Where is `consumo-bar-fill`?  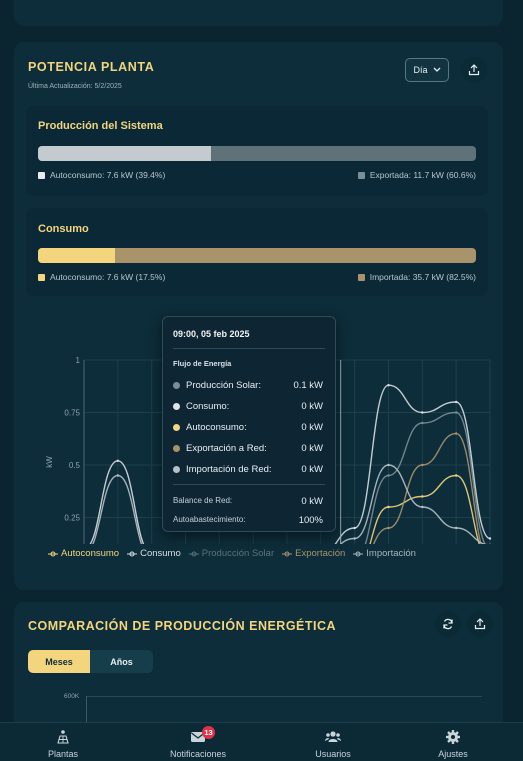 consumo-bar-fill is located at coordinates (76, 255).